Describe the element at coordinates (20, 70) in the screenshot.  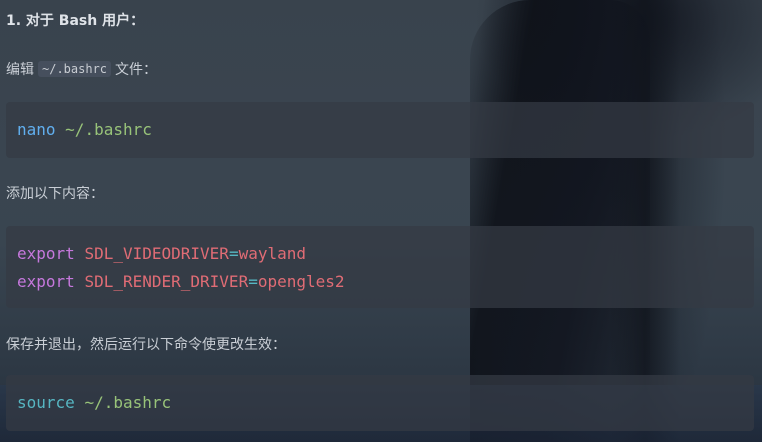
I see `step-edit-prefix: 编辑` at that location.